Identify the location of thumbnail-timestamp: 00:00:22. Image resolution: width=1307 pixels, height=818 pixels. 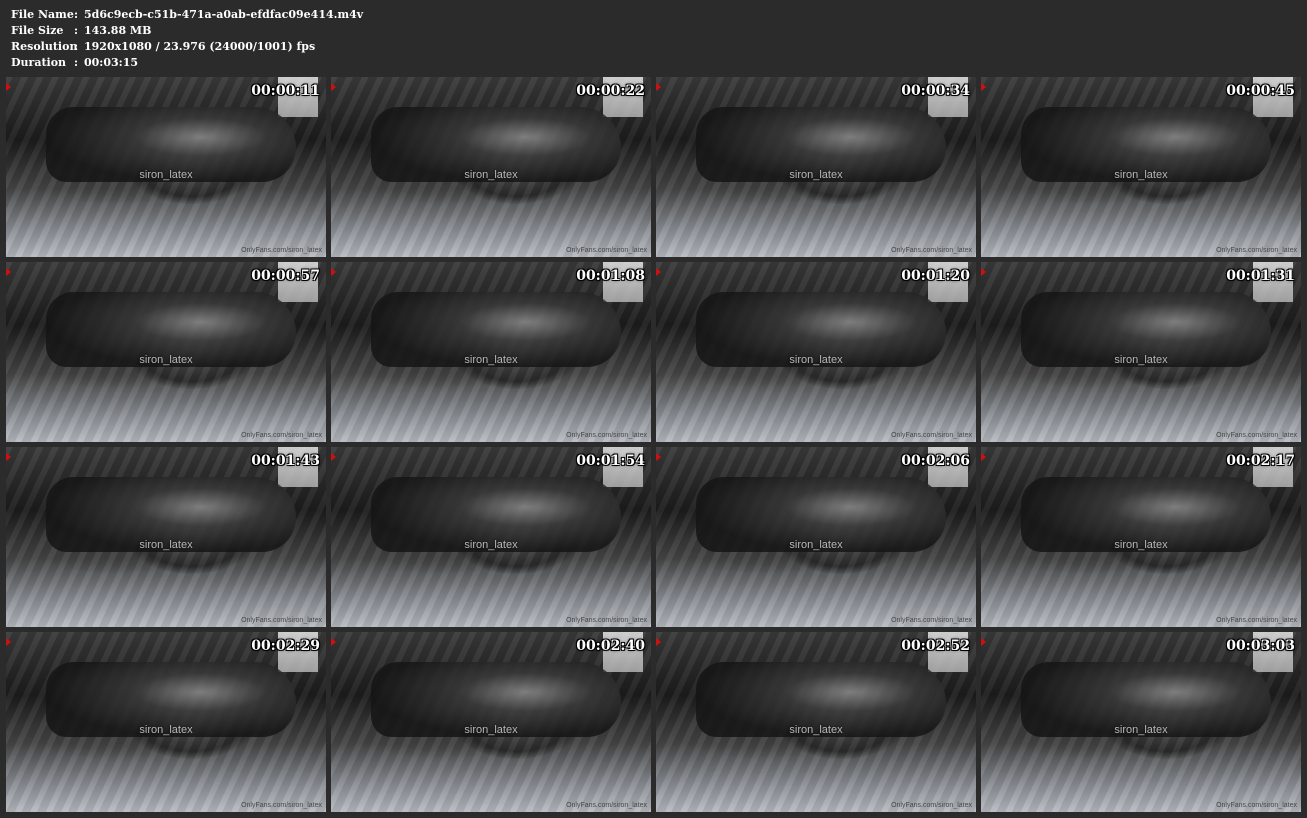
(610, 91).